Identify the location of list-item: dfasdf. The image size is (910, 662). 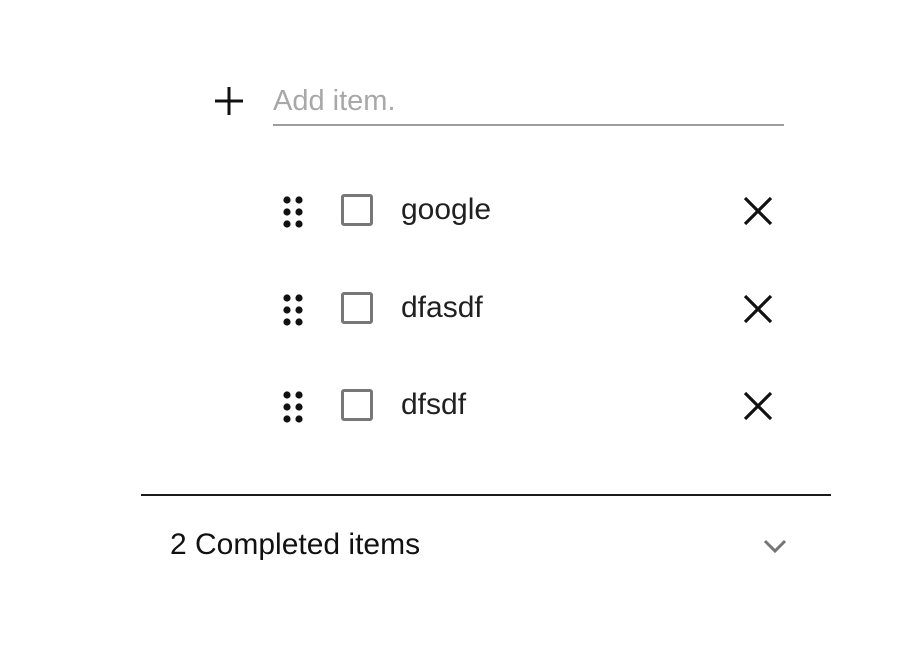
(530, 308).